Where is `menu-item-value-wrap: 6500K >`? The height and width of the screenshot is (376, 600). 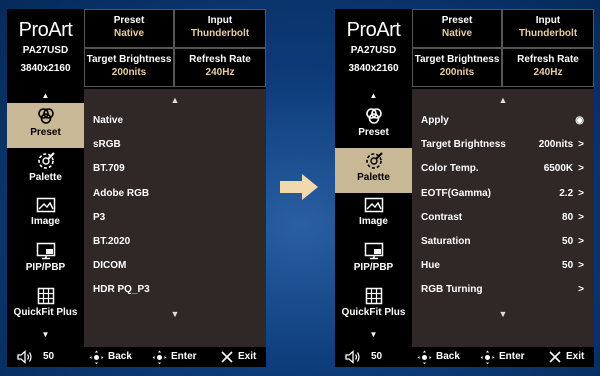 menu-item-value-wrap: 6500K > is located at coordinates (564, 169).